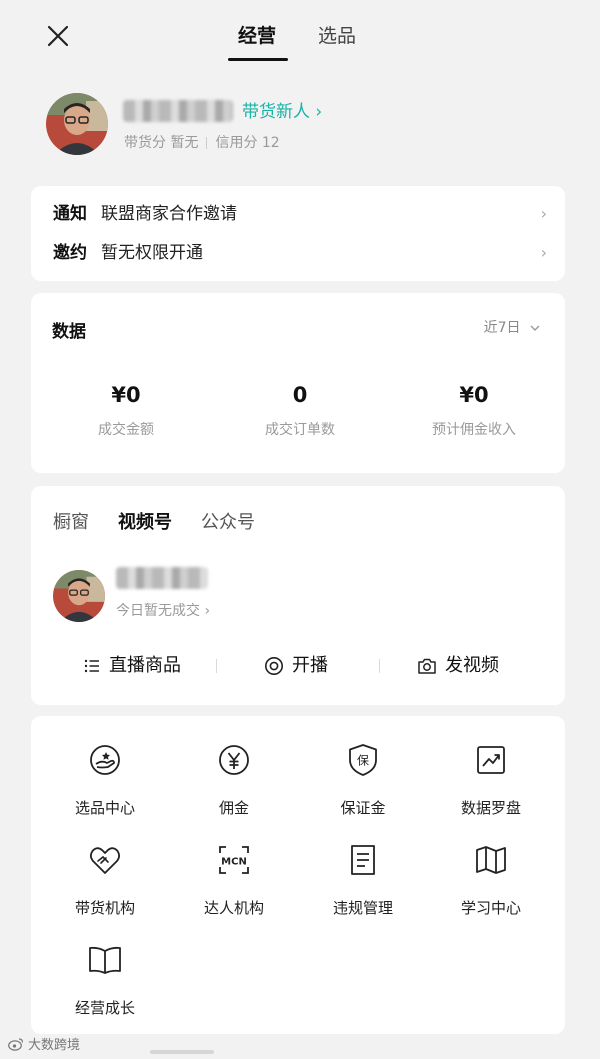 This screenshot has width=600, height=1059. I want to click on stat-orders: 0 成交订单数, so click(300, 410).